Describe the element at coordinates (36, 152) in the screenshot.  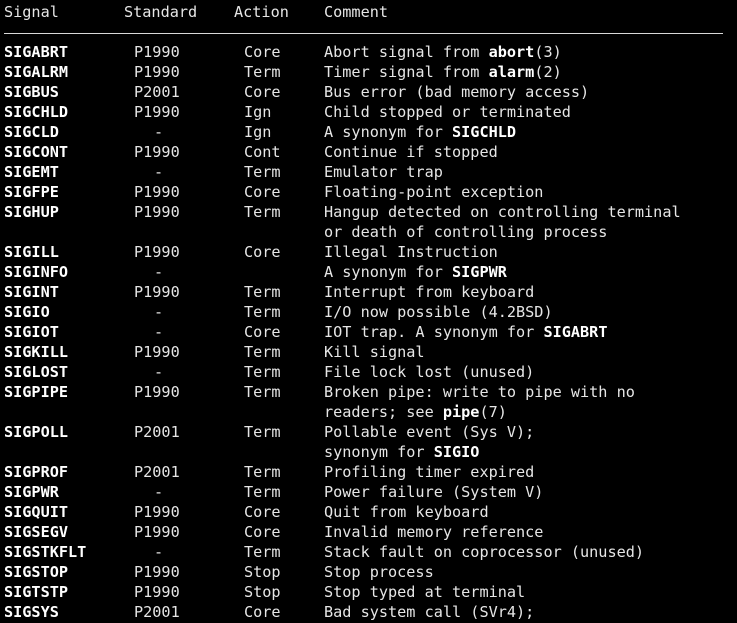
I see `signal-name: SIGCONT` at that location.